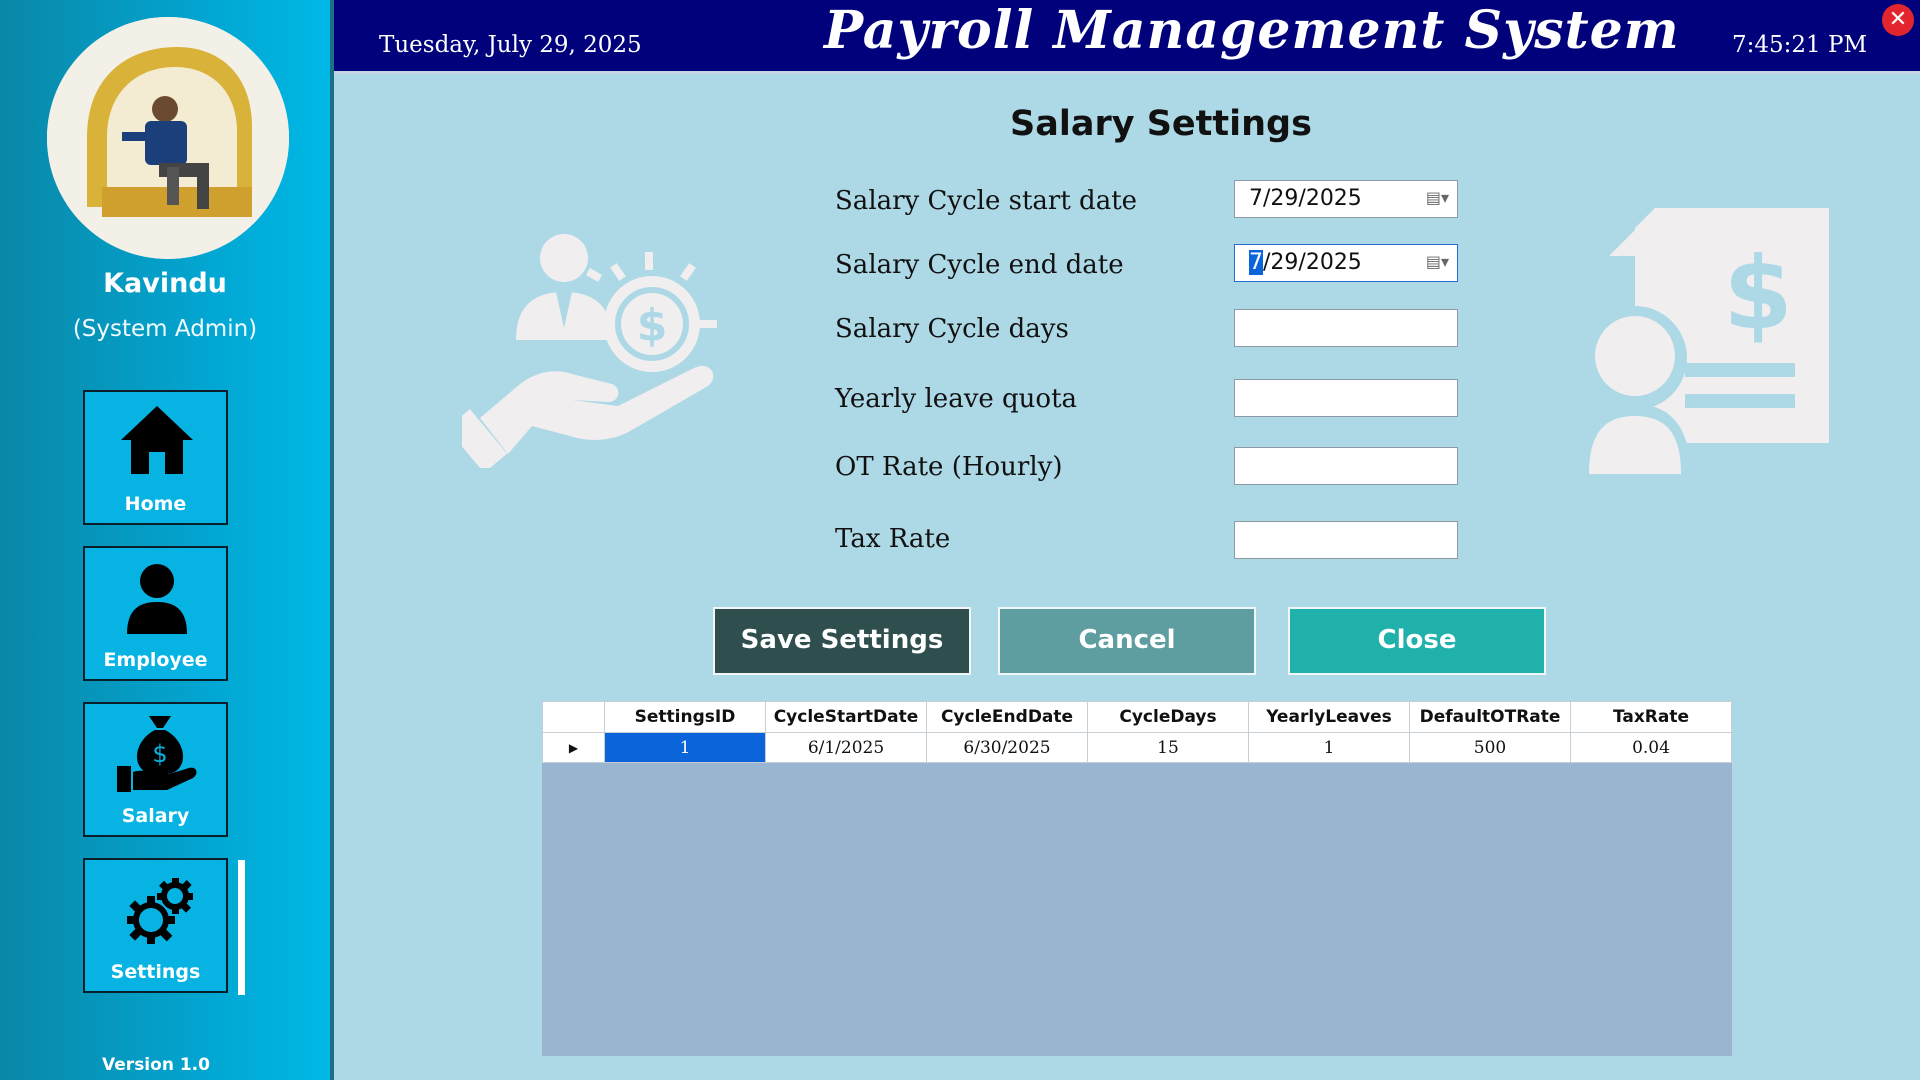 The height and width of the screenshot is (1080, 1920). Describe the element at coordinates (1704, 343) in the screenshot. I see `payroll-document-illustration: $` at that location.